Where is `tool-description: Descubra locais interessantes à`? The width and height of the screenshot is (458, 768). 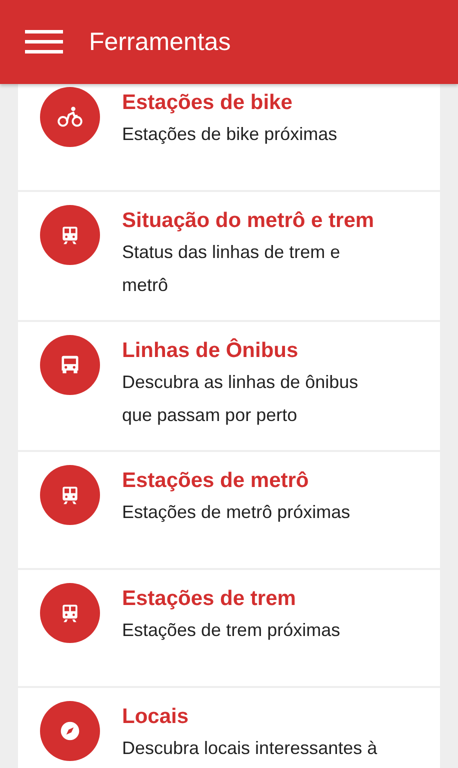
tool-description: Descubra locais interessantes à is located at coordinates (250, 748).